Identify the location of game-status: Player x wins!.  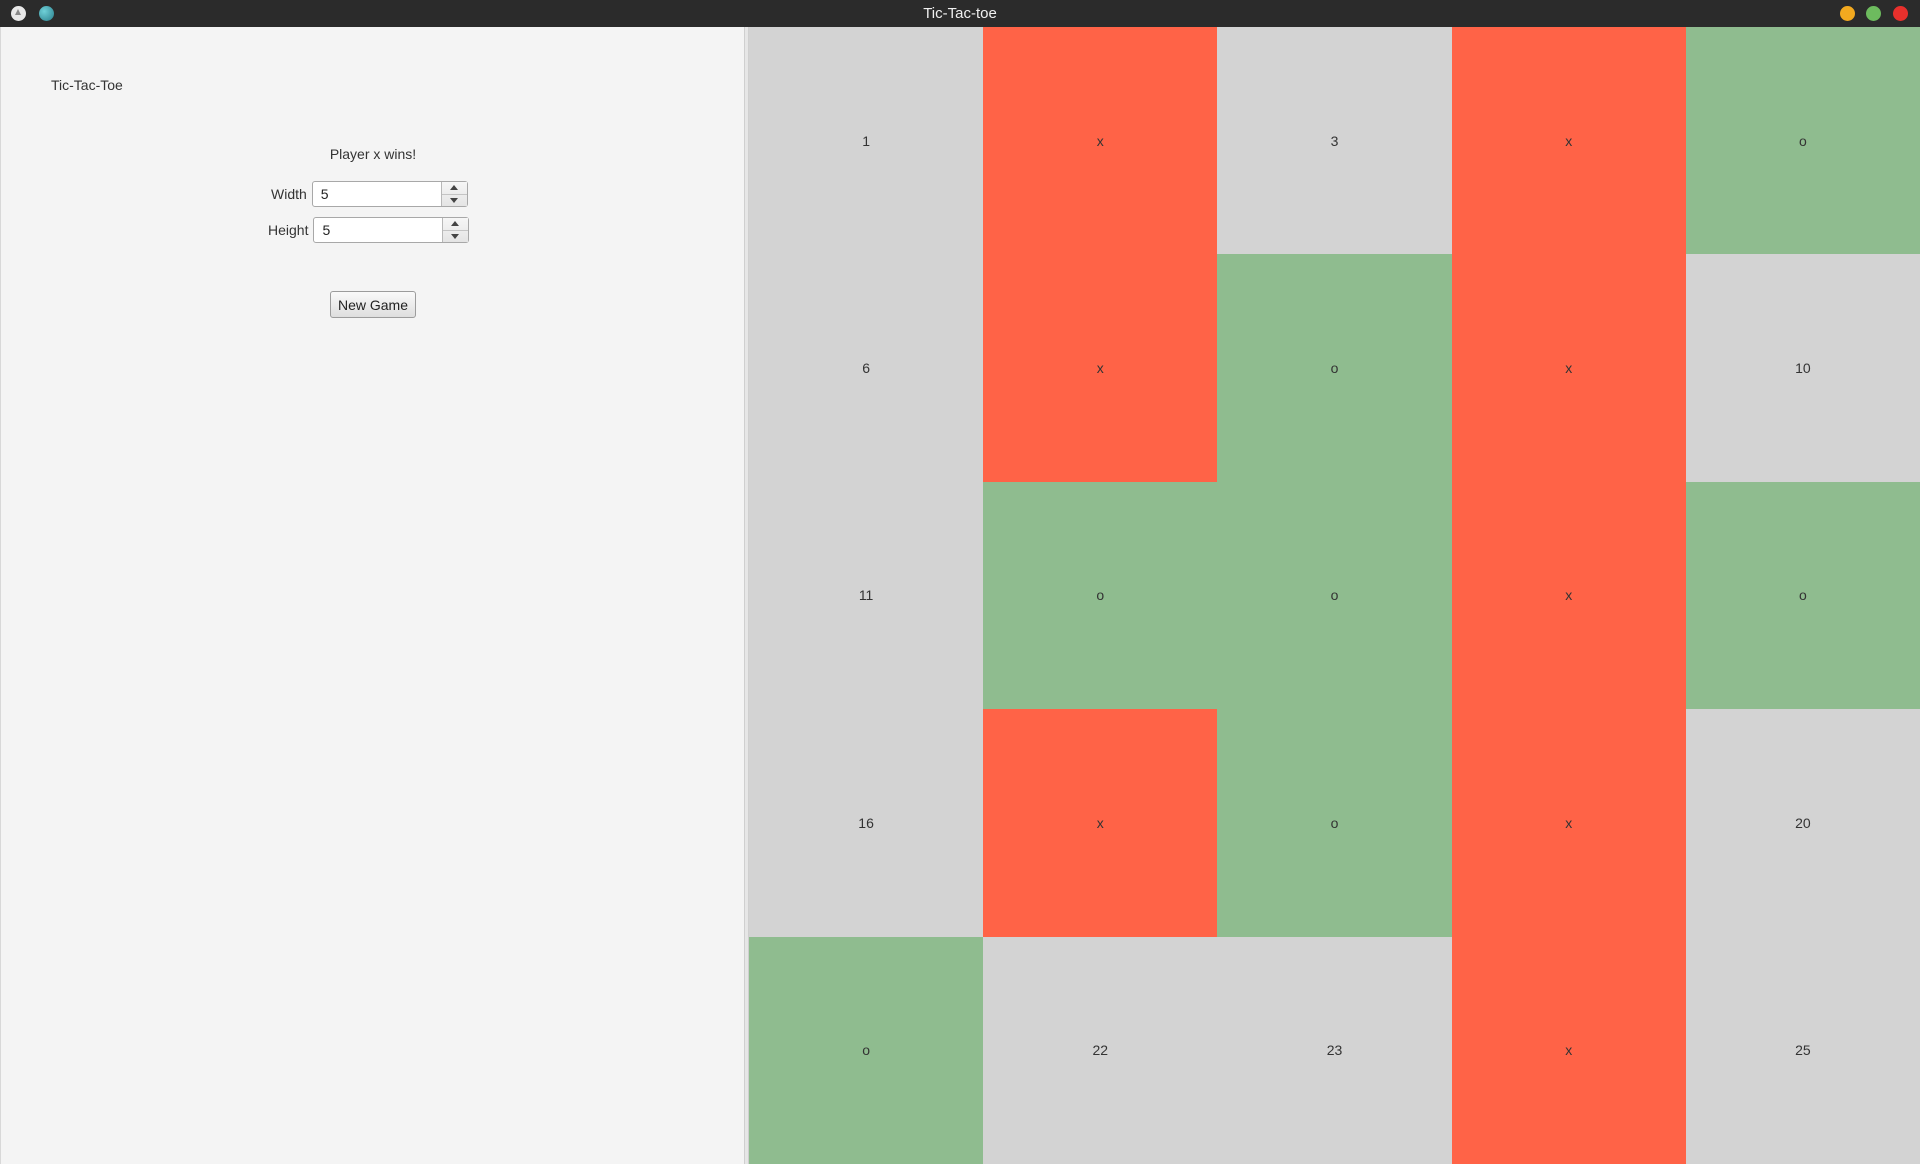
(373, 154).